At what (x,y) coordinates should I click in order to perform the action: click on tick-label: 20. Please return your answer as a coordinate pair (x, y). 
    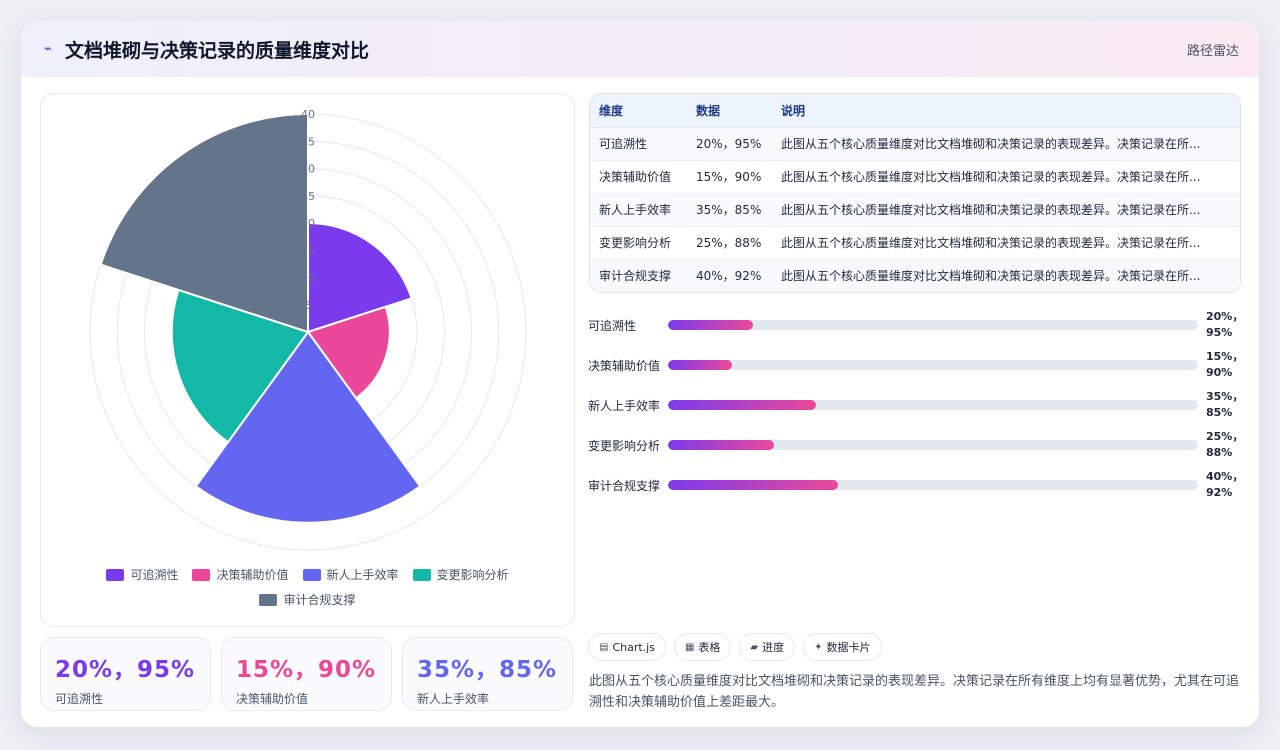
    Looking at the image, I should click on (308, 223).